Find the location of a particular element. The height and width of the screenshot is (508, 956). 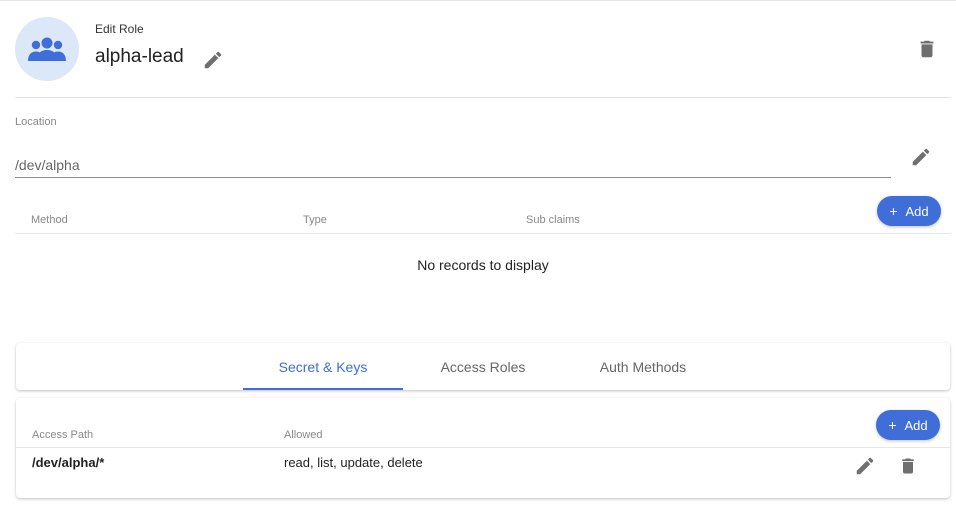

tab-secret-keys: Secret & Keys is located at coordinates (323, 366).